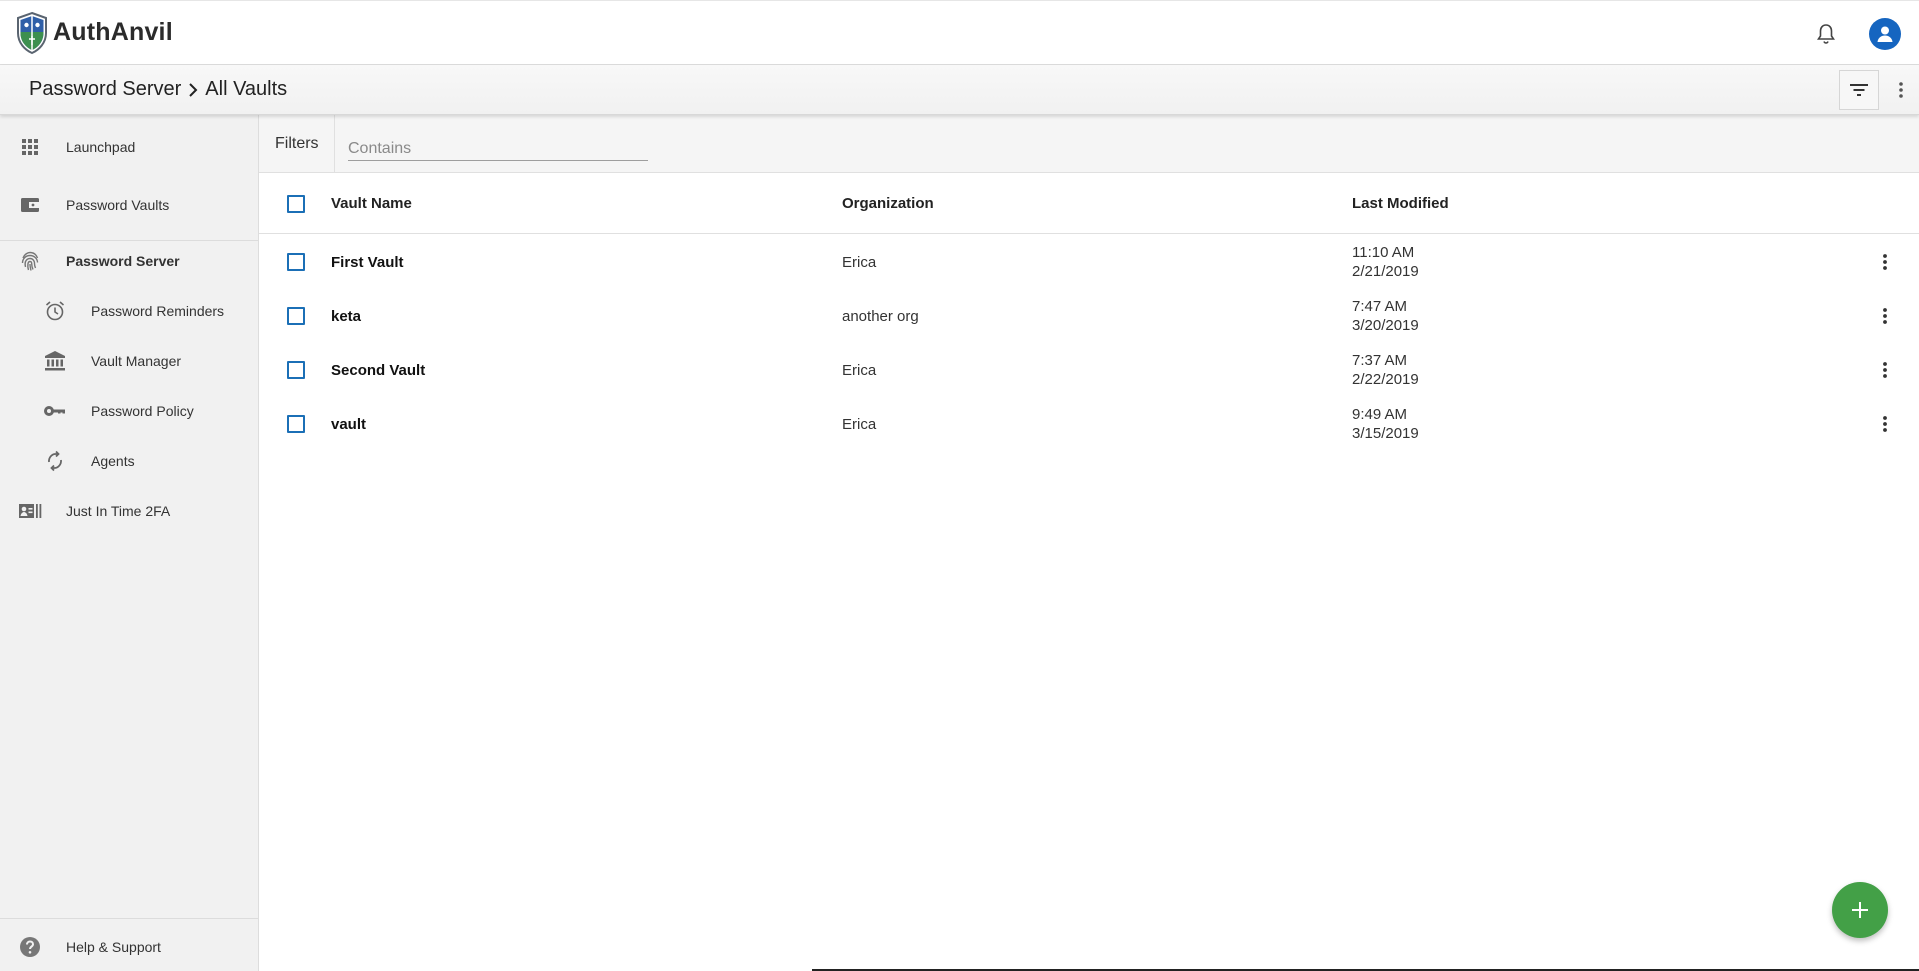 The image size is (1919, 971). Describe the element at coordinates (1385, 316) in the screenshot. I see `vault-last-modified: 7:47 AM 3/20/2019` at that location.